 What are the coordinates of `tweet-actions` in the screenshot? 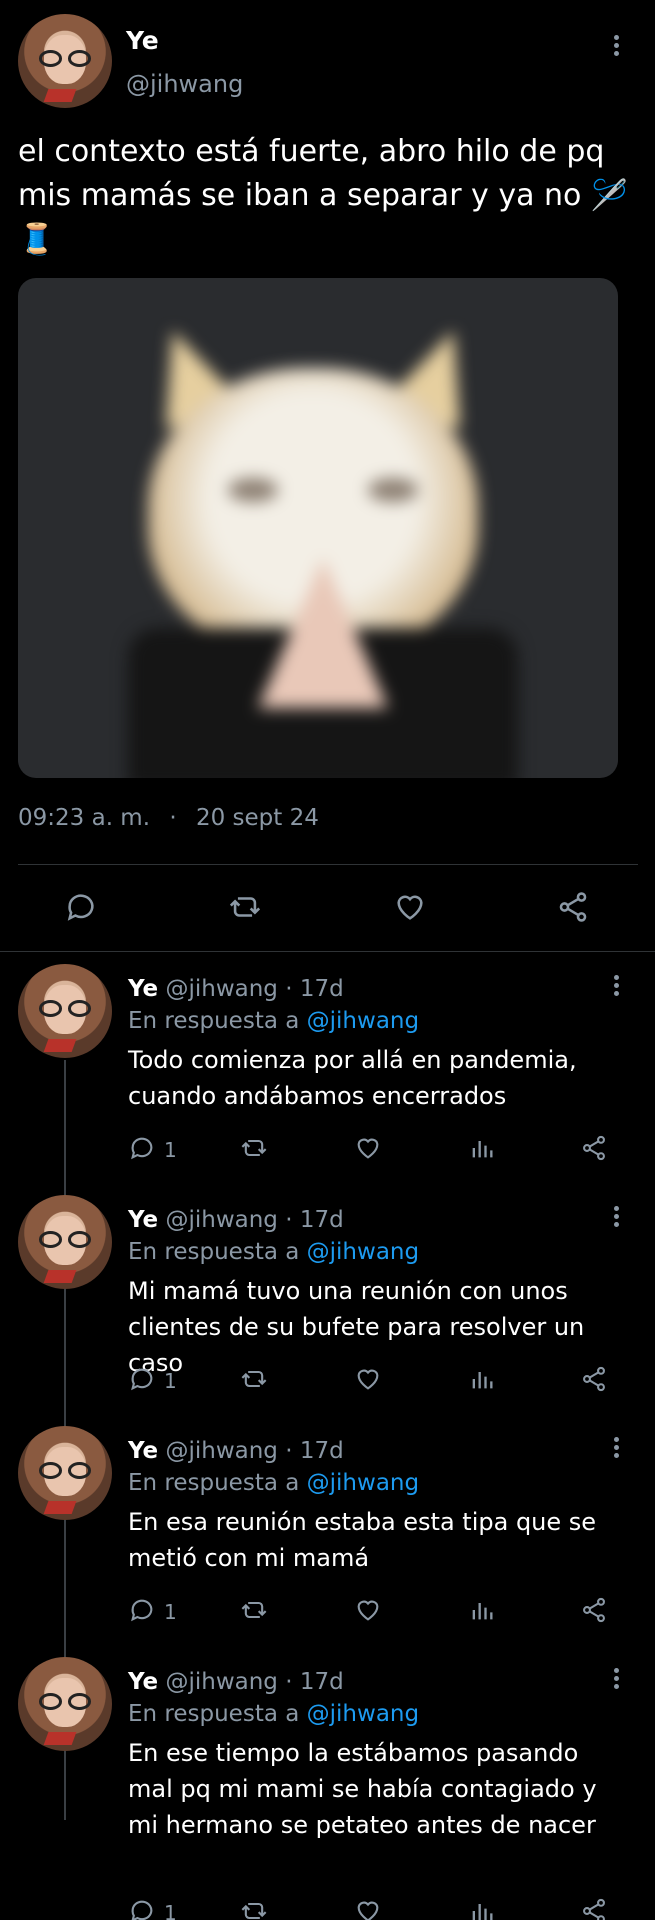 It's located at (327, 908).